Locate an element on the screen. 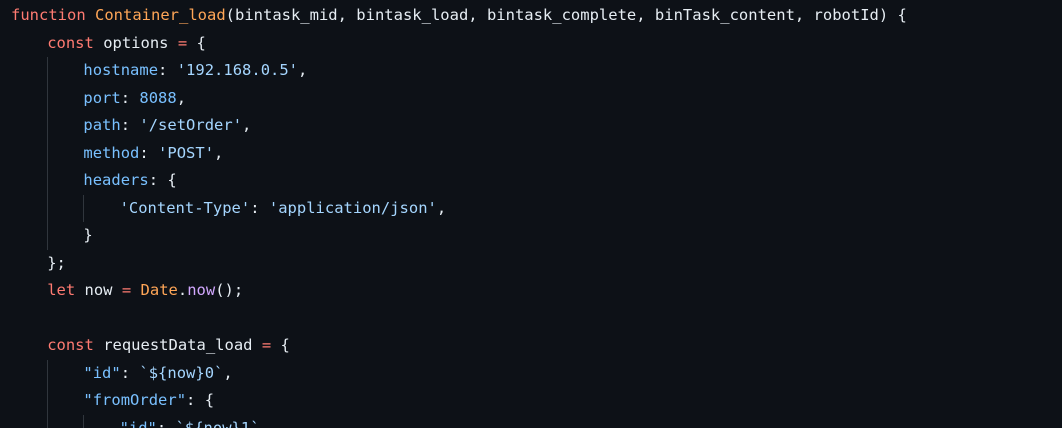 This screenshot has height=428, width=1062. code-line: 'Content-Type': 'application/json', is located at coordinates (459, 208).